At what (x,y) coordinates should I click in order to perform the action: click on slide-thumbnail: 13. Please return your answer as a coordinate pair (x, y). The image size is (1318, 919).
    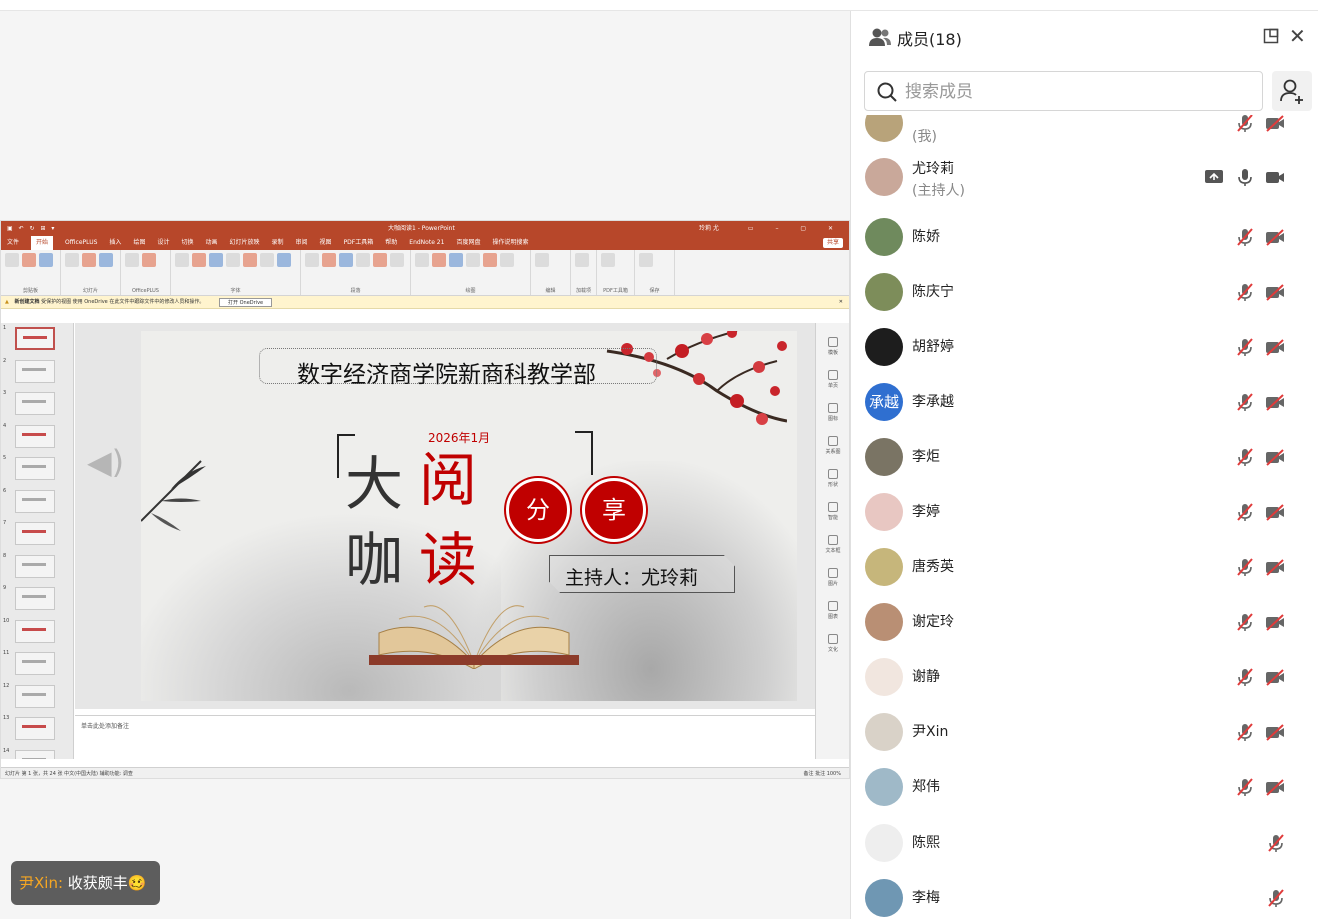
    Looking at the image, I should click on (37, 729).